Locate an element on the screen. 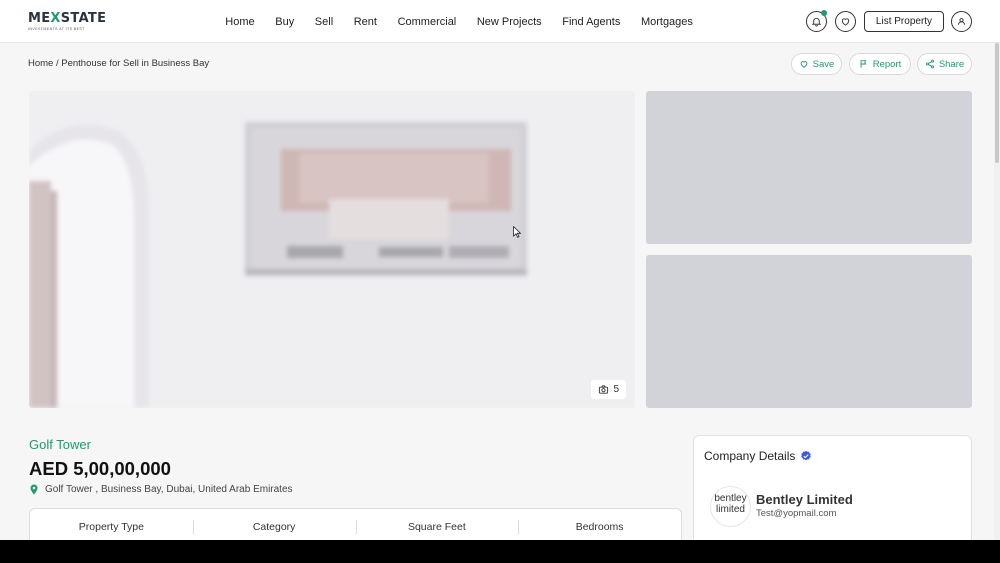  verified-badge-icon is located at coordinates (806, 455).